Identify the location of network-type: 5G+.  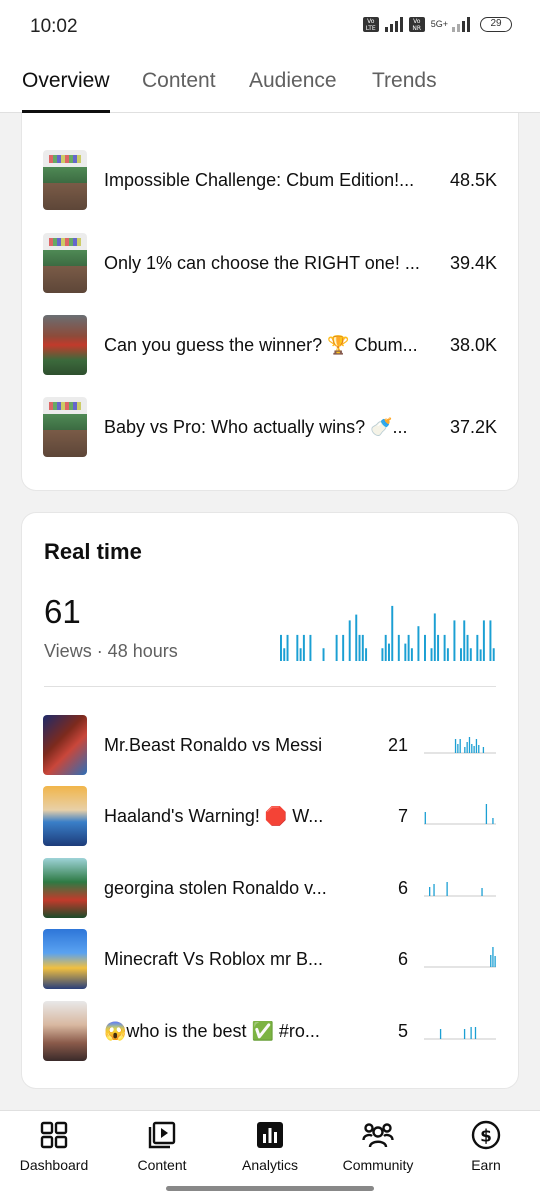
(439, 24).